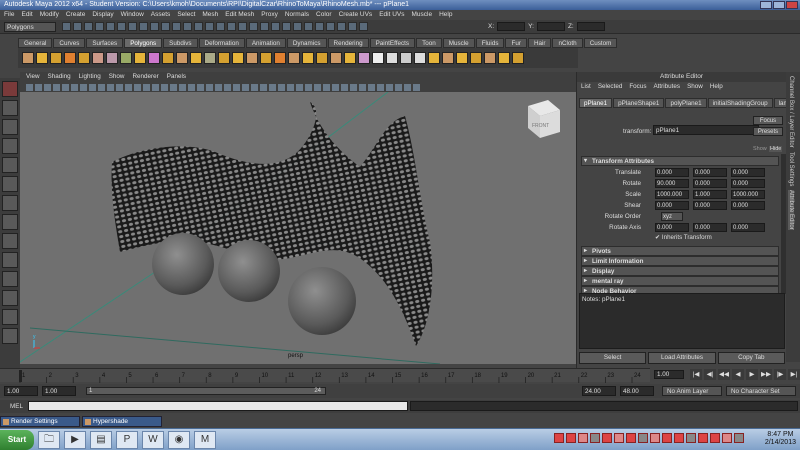  Describe the element at coordinates (692, 391) in the screenshot. I see `anim-layer-dropdown: No Anim Layer` at that location.